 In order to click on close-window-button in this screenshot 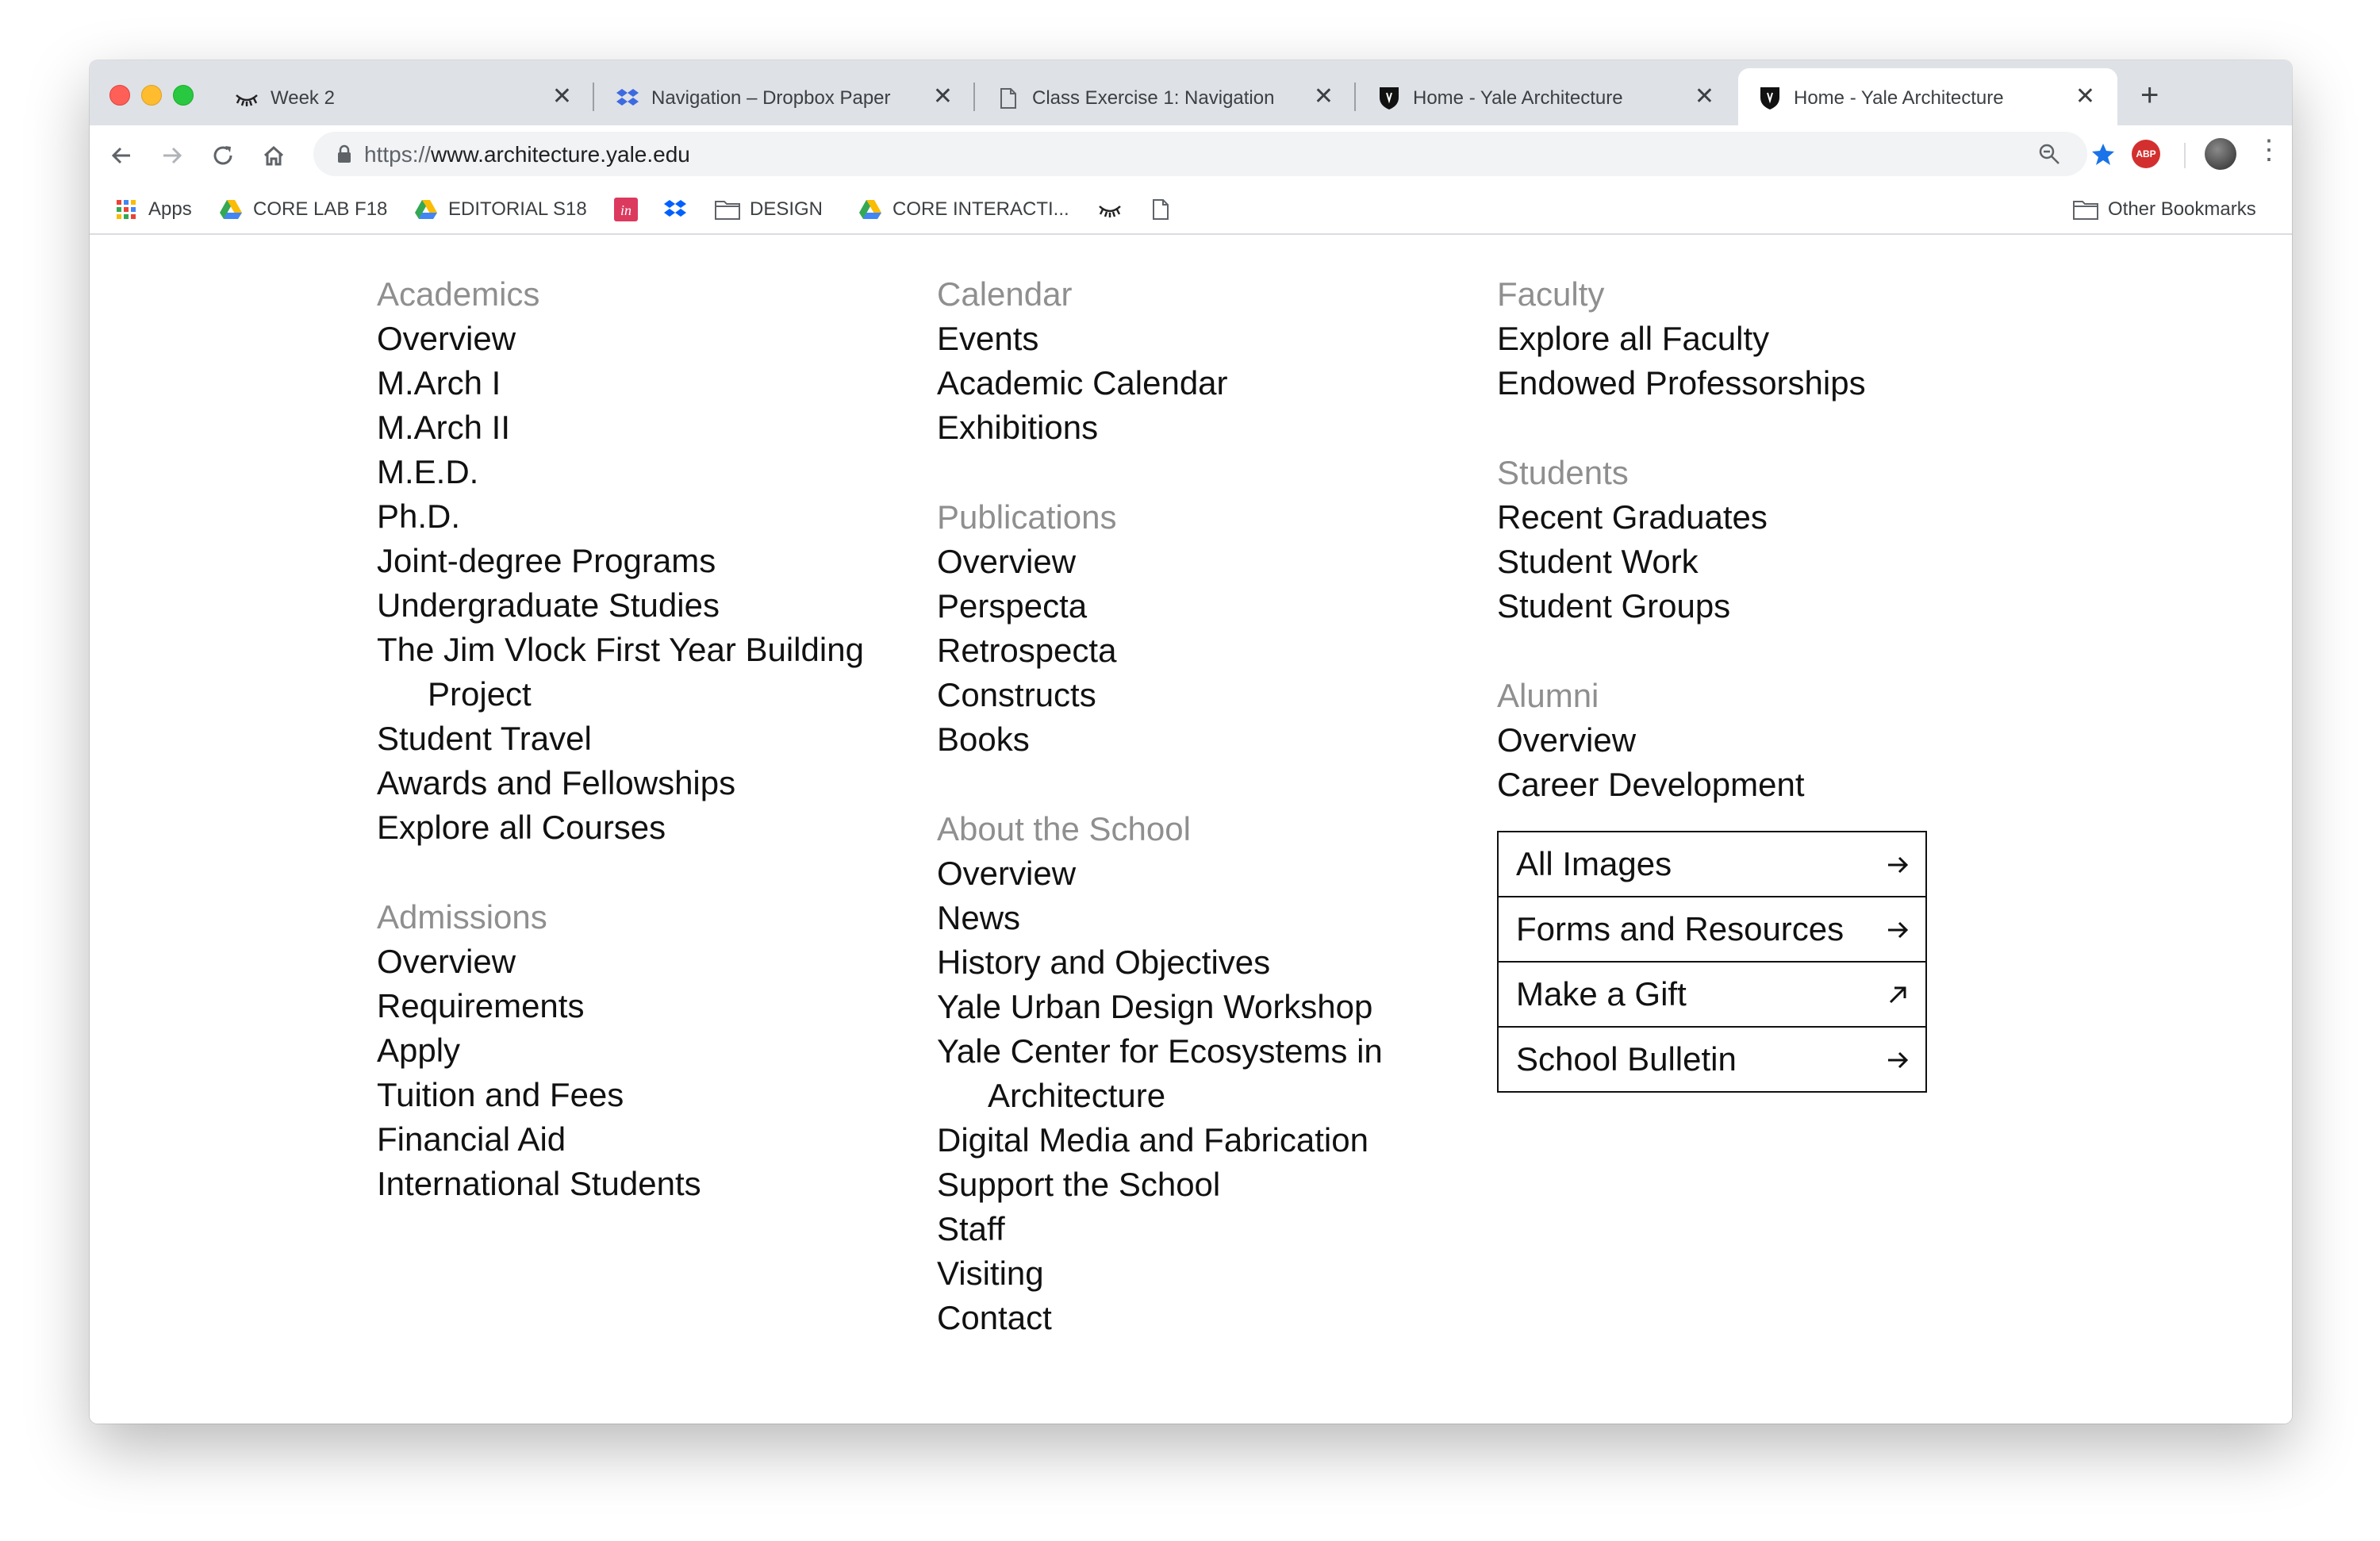, I will do `click(119, 95)`.